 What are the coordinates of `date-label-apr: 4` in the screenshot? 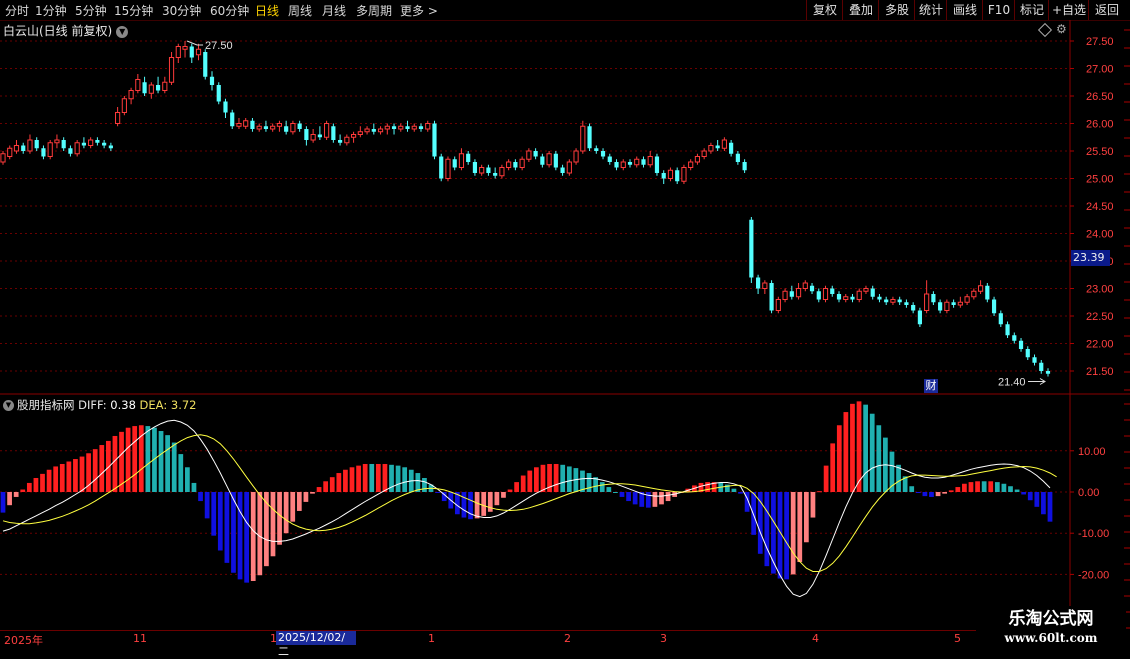 It's located at (815, 638).